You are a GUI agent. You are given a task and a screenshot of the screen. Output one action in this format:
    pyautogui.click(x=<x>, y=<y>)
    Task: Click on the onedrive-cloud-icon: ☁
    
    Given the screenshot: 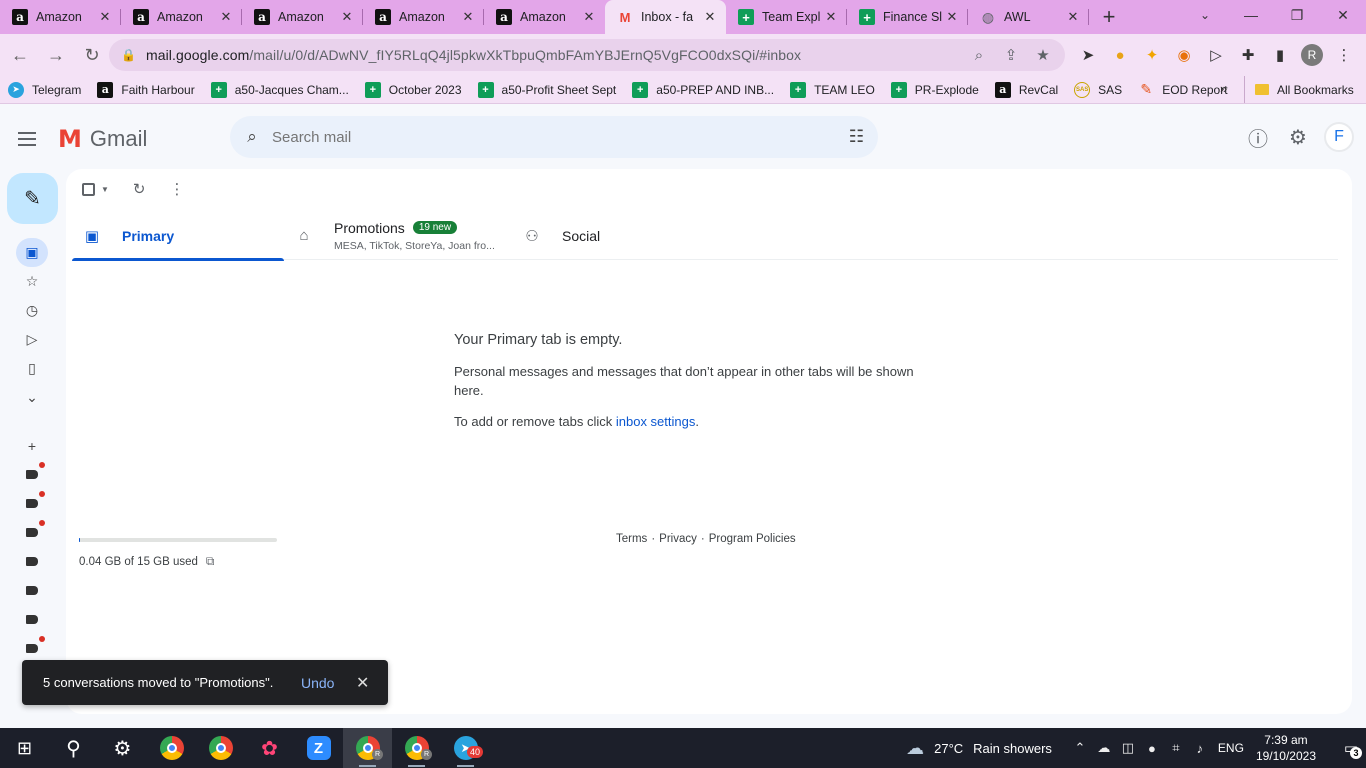 What is the action you would take?
    pyautogui.click(x=1104, y=748)
    